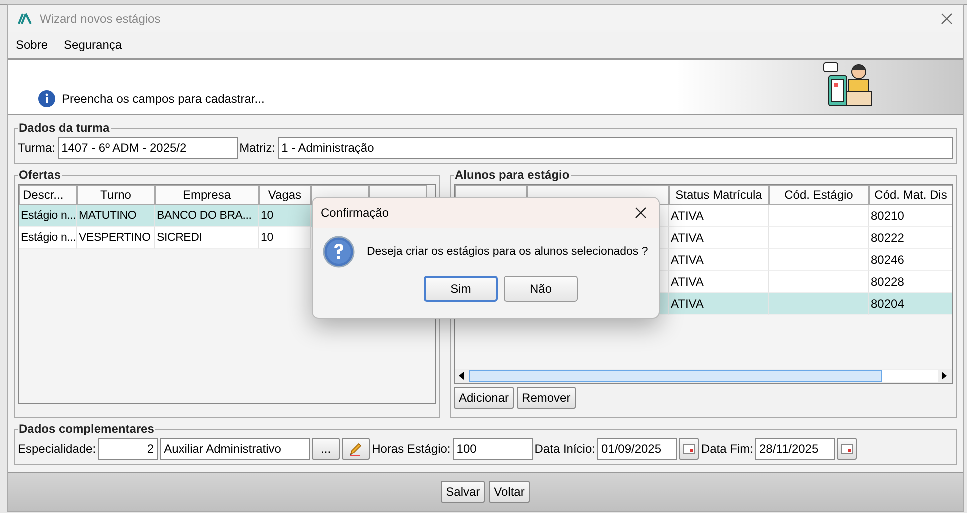 The height and width of the screenshot is (513, 967). What do you see at coordinates (285, 238) in the screenshot?
I see `table-cell: 10` at bounding box center [285, 238].